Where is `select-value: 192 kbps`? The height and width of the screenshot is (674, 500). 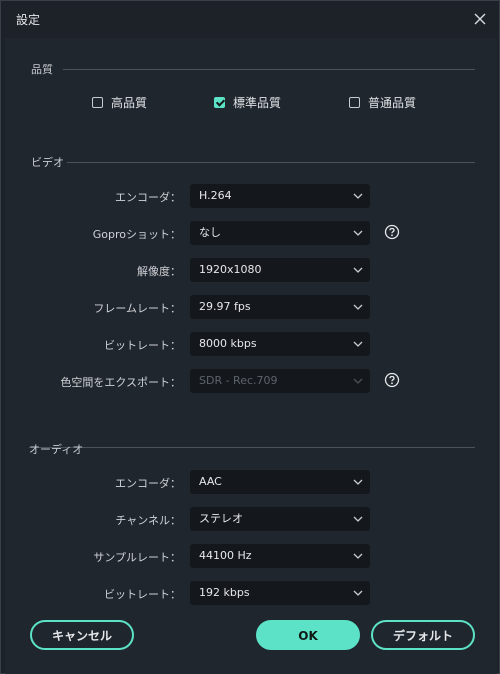
select-value: 192 kbps is located at coordinates (224, 592).